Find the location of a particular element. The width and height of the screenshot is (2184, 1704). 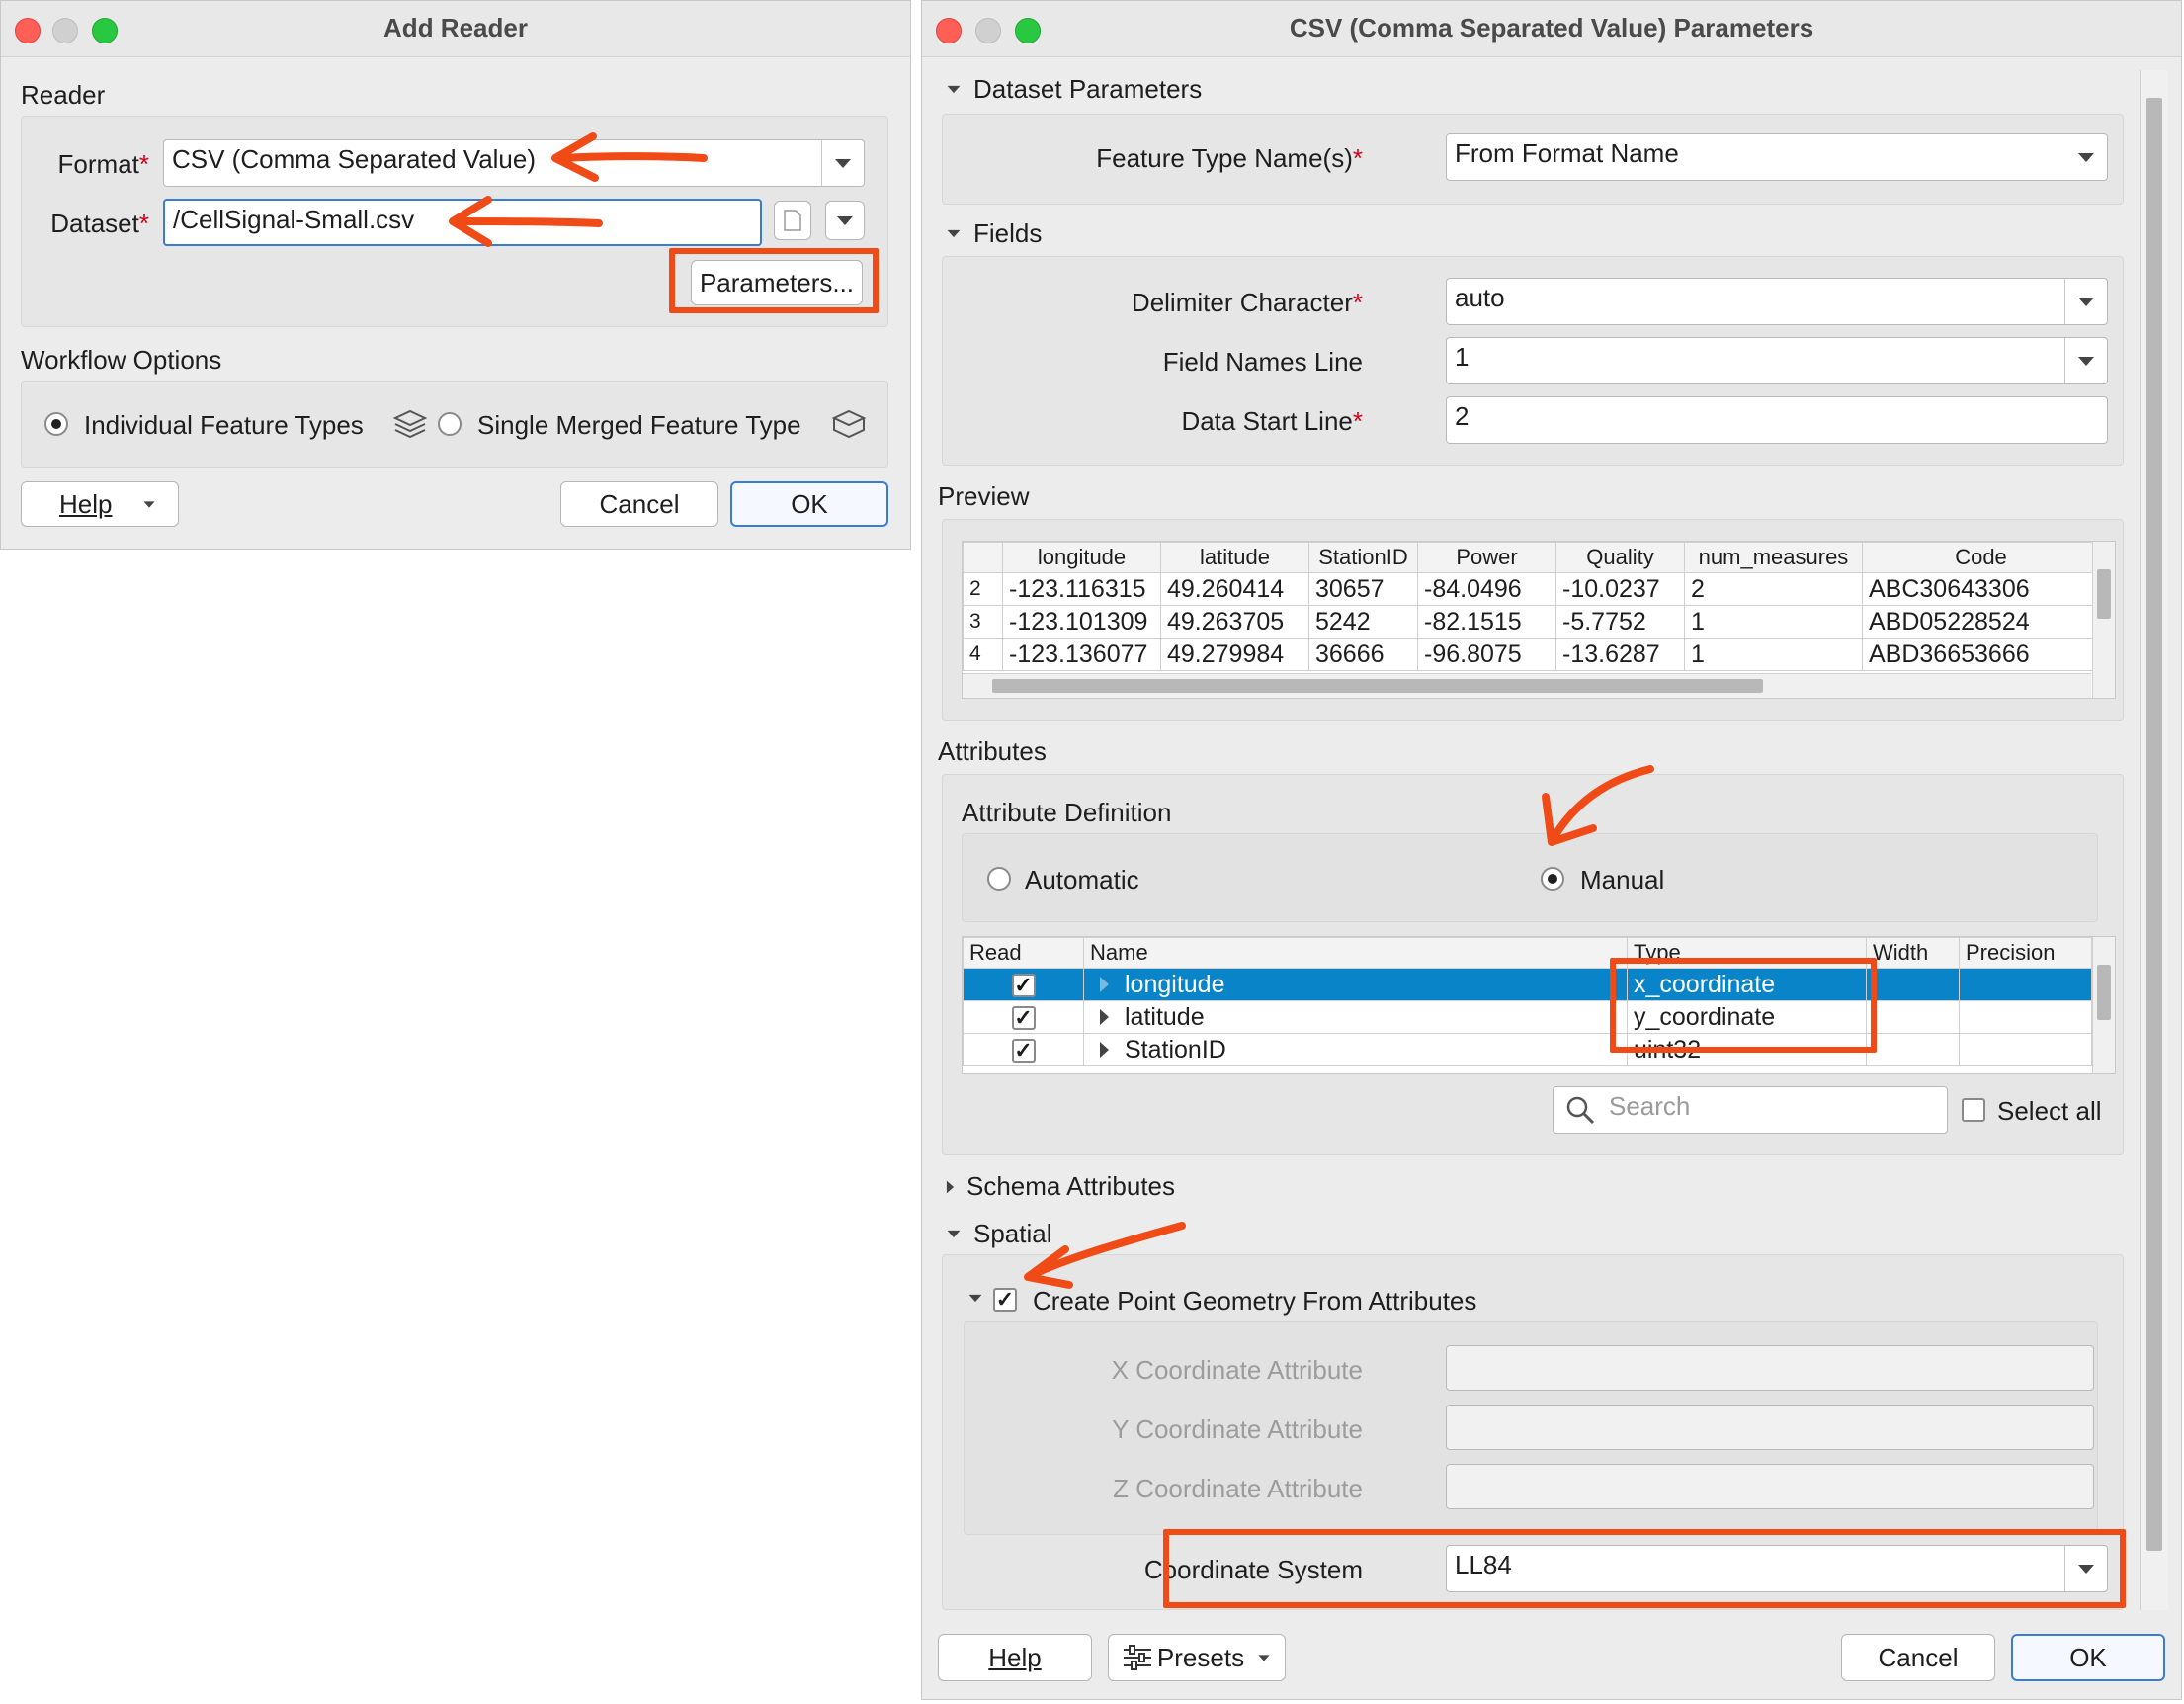

annotation-arrows-left is located at coordinates (578, 189).